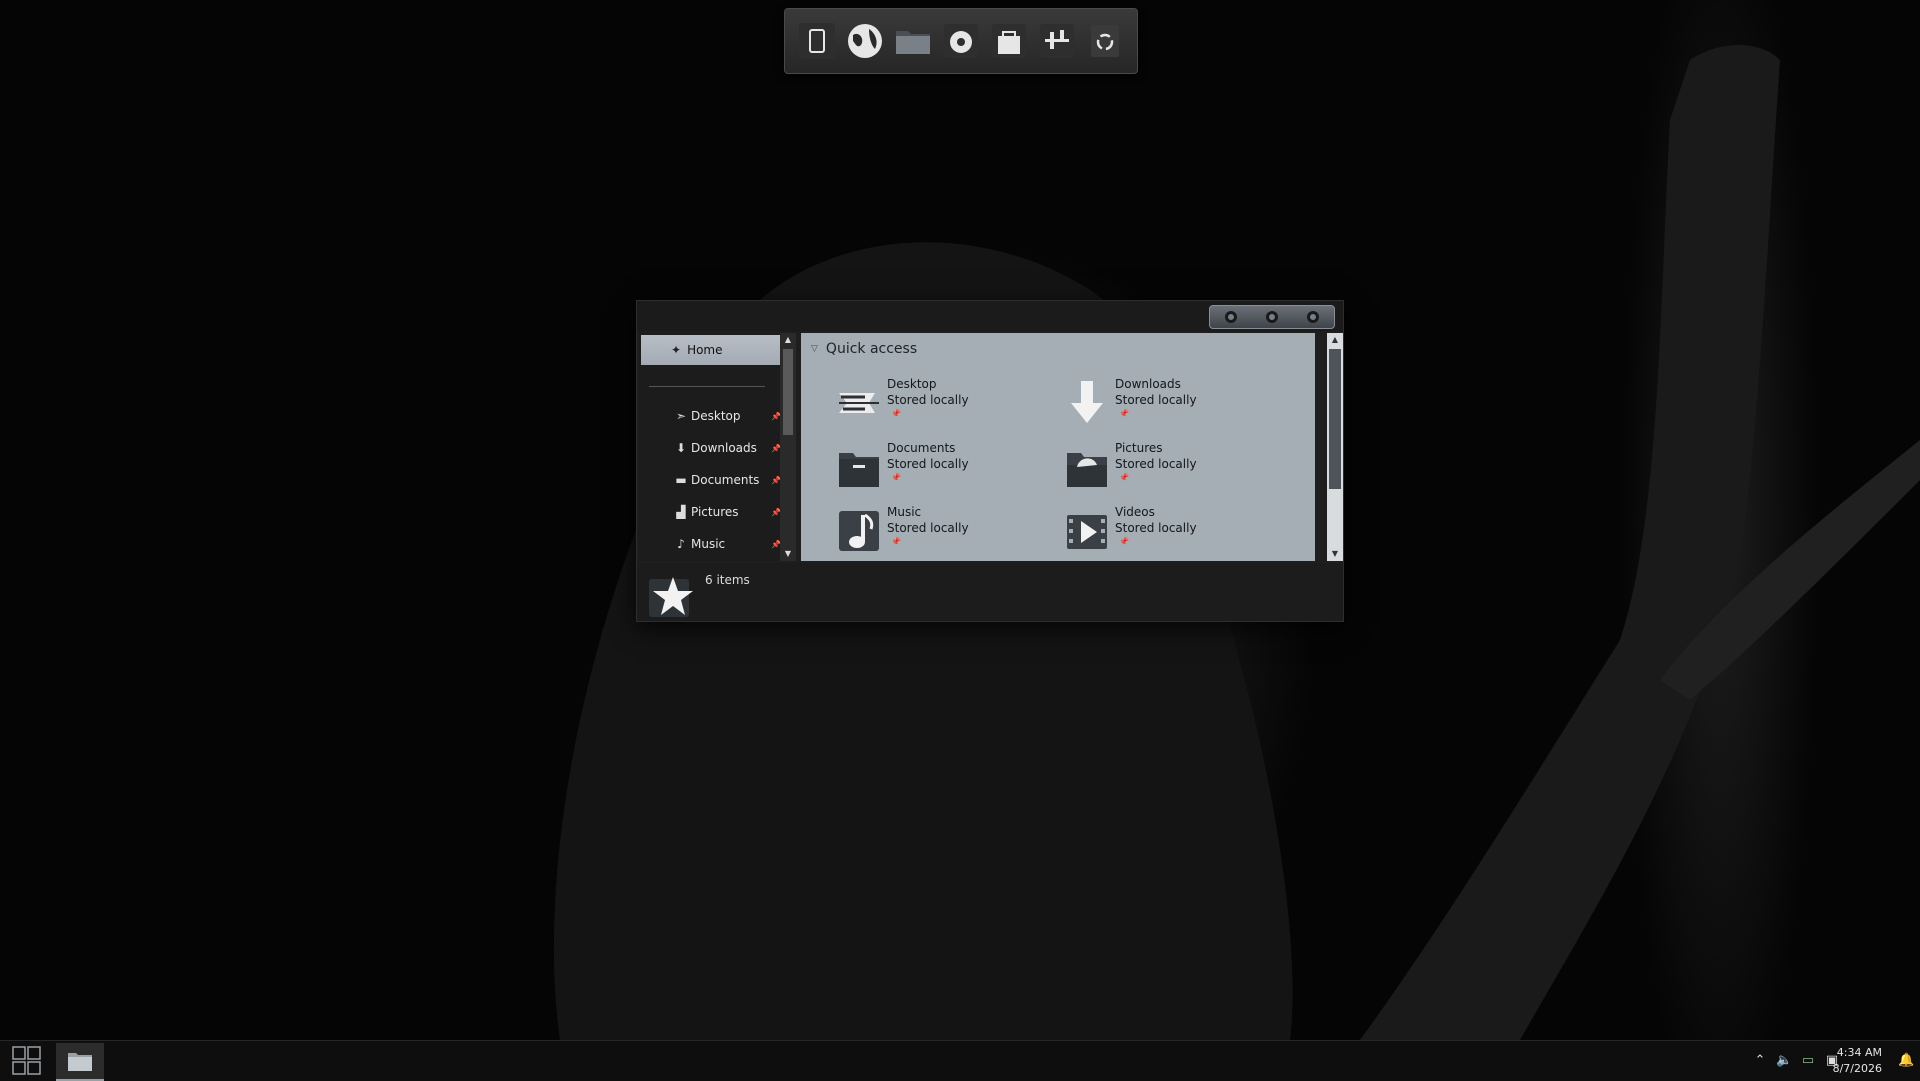 The image size is (1920, 1081). I want to click on music-note-icon: ♪, so click(681, 544).